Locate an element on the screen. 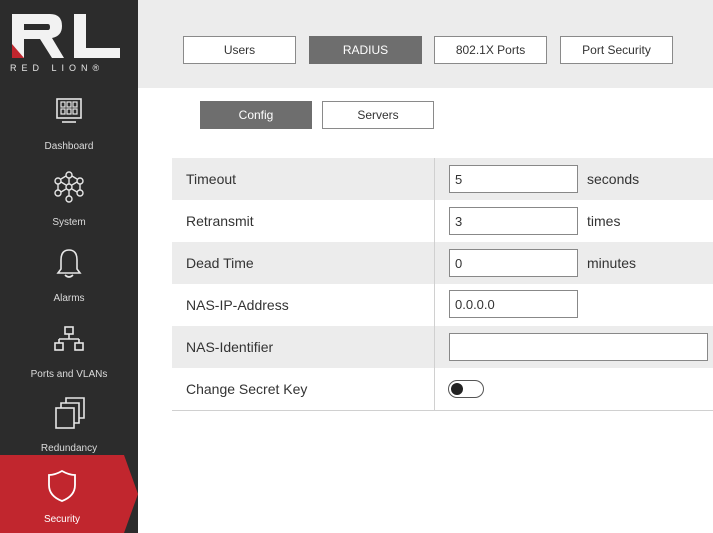 The height and width of the screenshot is (533, 713). tab-port-security: Port Security is located at coordinates (616, 50).